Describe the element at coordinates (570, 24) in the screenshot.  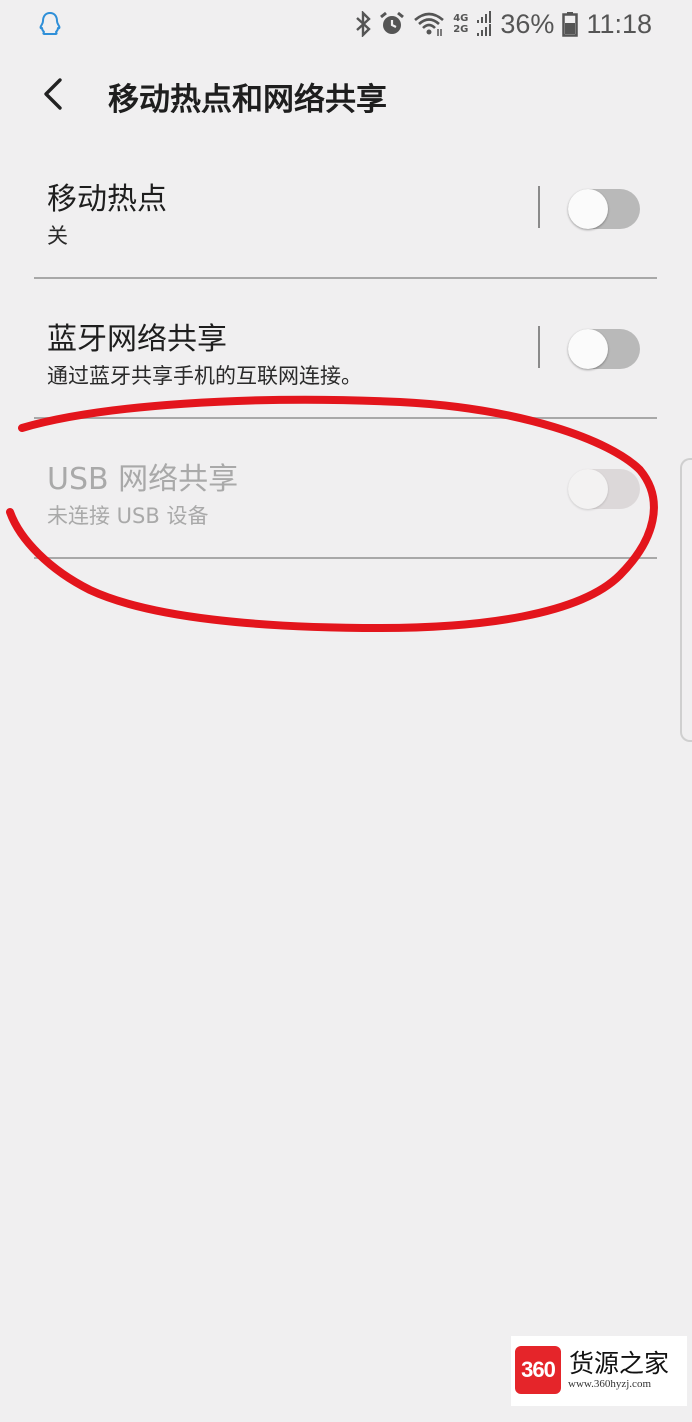
I see `battery-icon` at that location.